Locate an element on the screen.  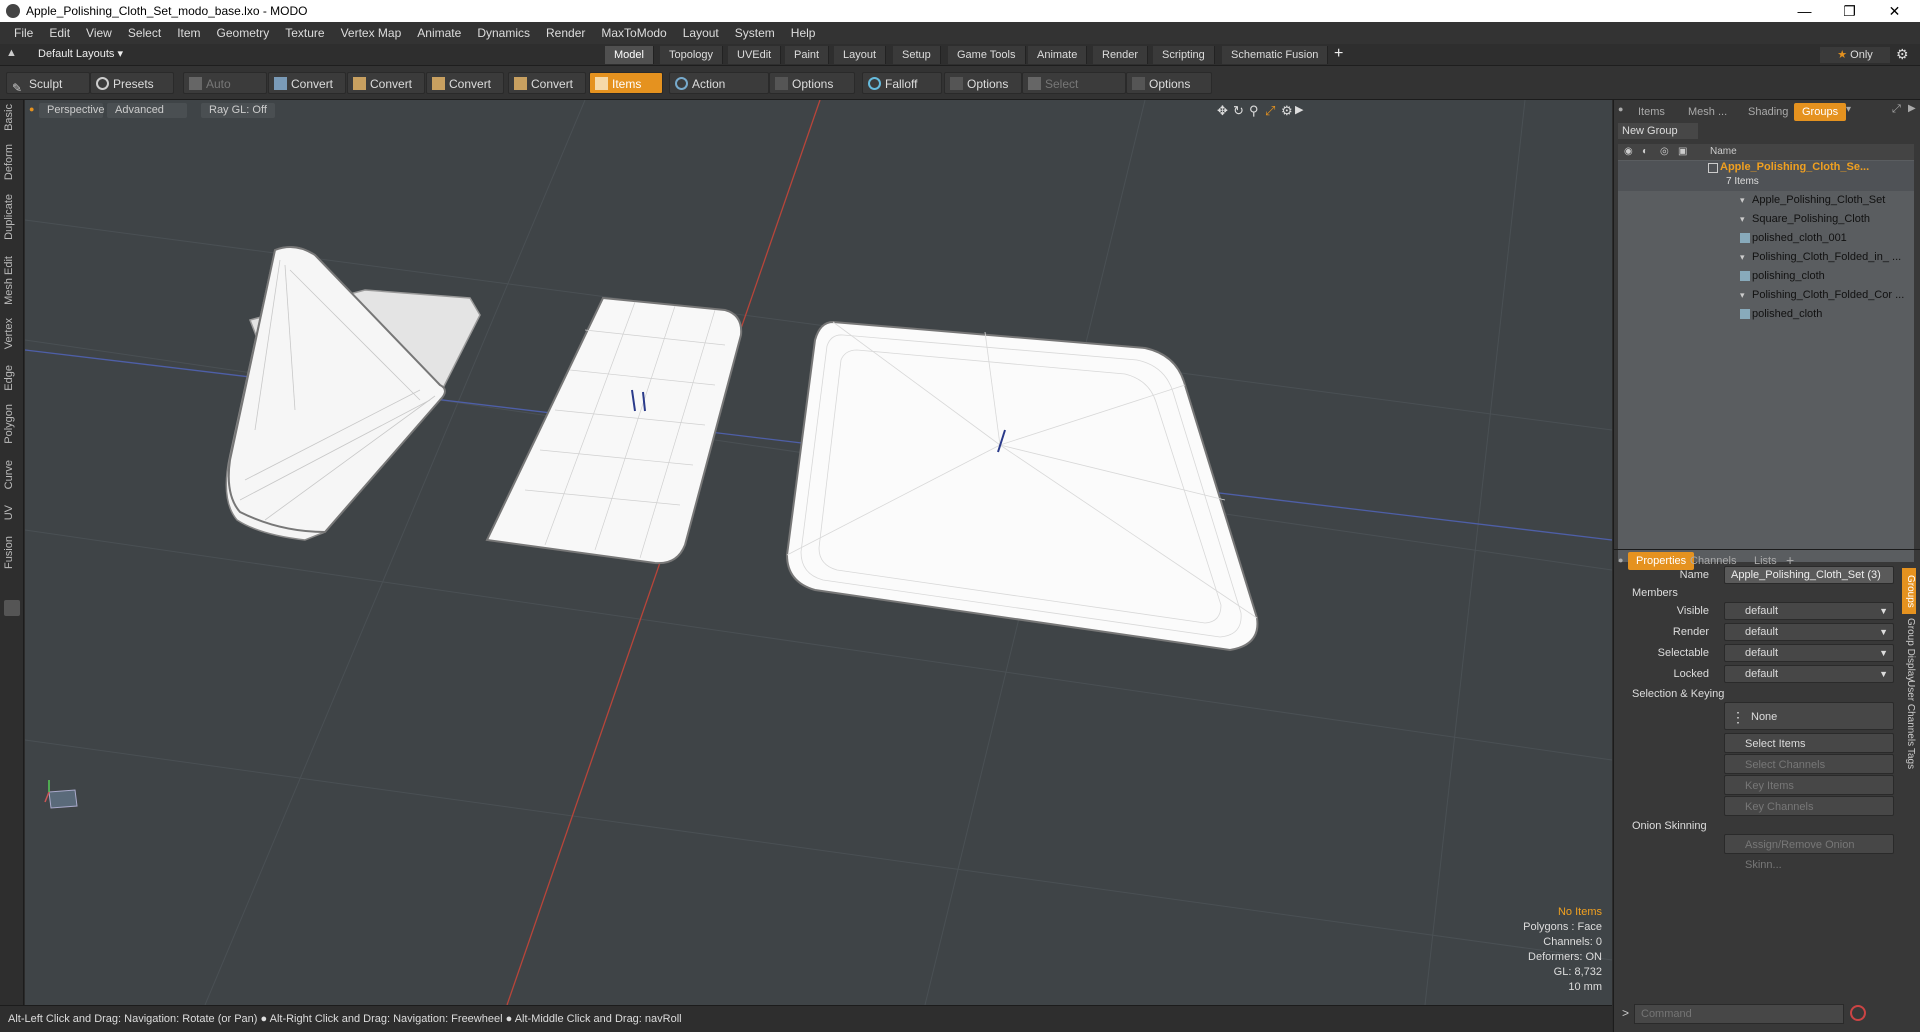
side-tab-groups: Groups is located at coordinates (1909, 591).